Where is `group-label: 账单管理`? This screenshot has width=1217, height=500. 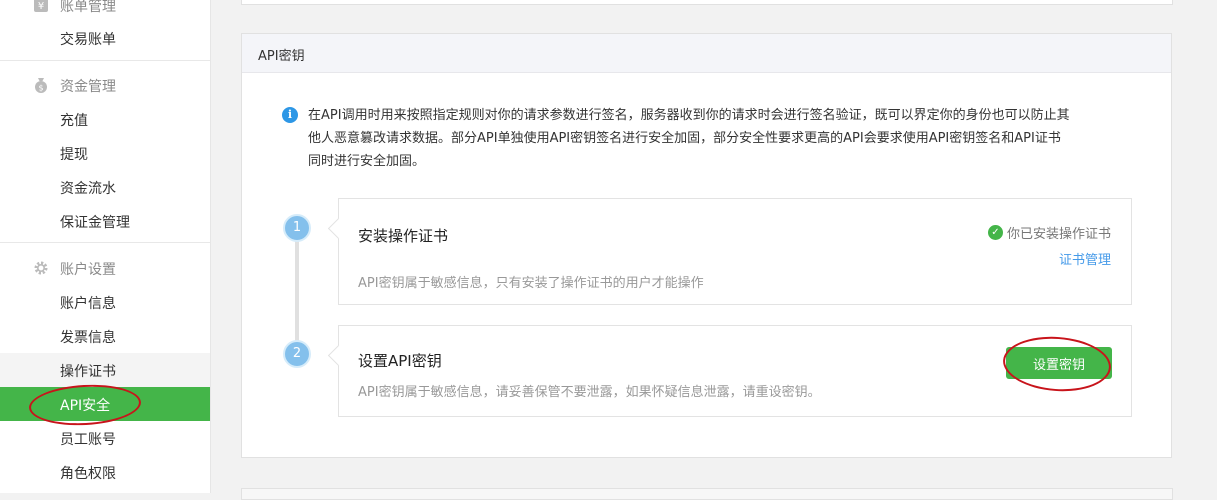 group-label: 账单管理 is located at coordinates (88, 7).